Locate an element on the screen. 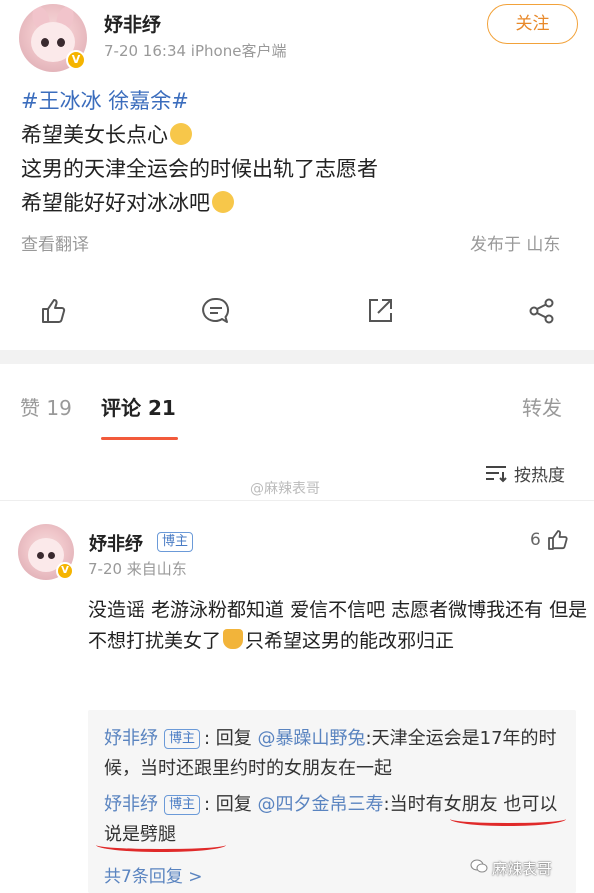  corner-watermark: 麻辣表哥 is located at coordinates (522, 869).